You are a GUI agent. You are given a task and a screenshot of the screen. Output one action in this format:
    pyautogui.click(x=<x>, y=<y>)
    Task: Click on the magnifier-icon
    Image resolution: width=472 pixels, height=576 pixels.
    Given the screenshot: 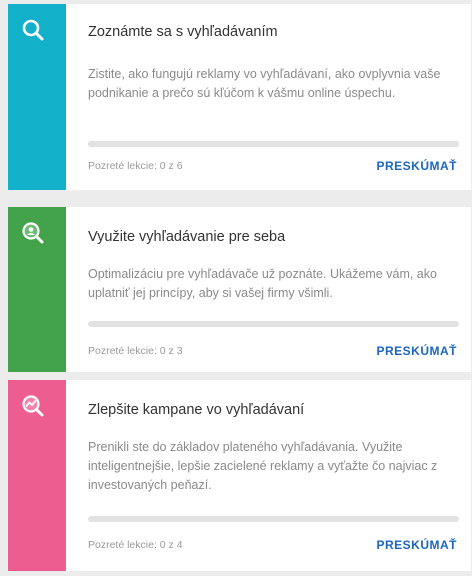 What is the action you would take?
    pyautogui.click(x=33, y=30)
    